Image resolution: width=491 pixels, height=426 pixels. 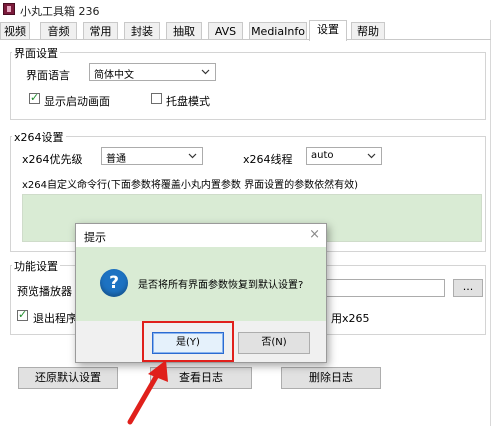 What do you see at coordinates (77, 101) in the screenshot?
I see `show-splash-label: 显示启动画面` at bounding box center [77, 101].